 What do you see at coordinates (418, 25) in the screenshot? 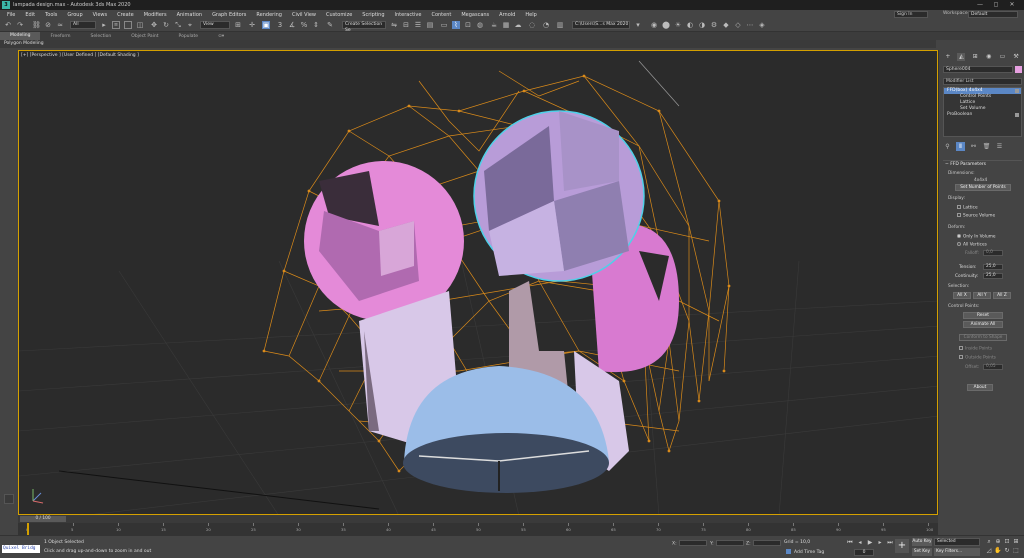
I see `toggle-scene-explorer-icon: ☰` at bounding box center [418, 25].